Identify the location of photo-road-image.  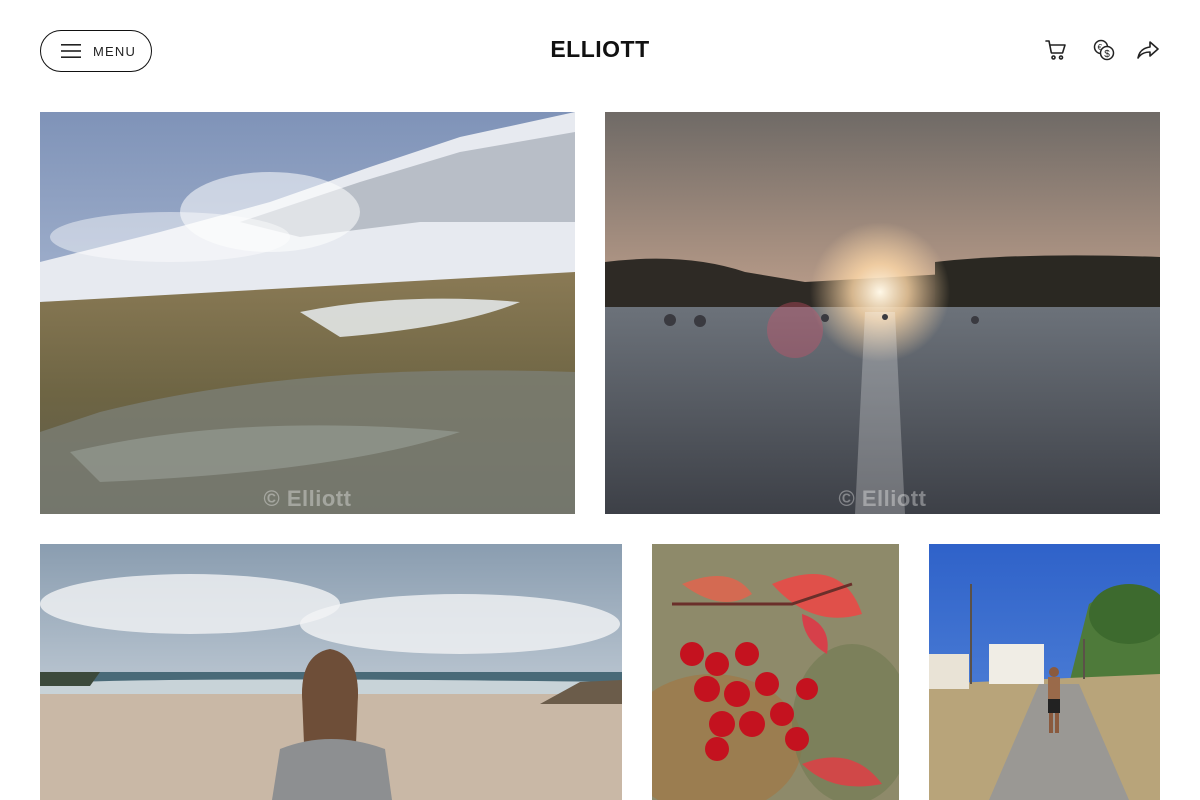
(1044, 672).